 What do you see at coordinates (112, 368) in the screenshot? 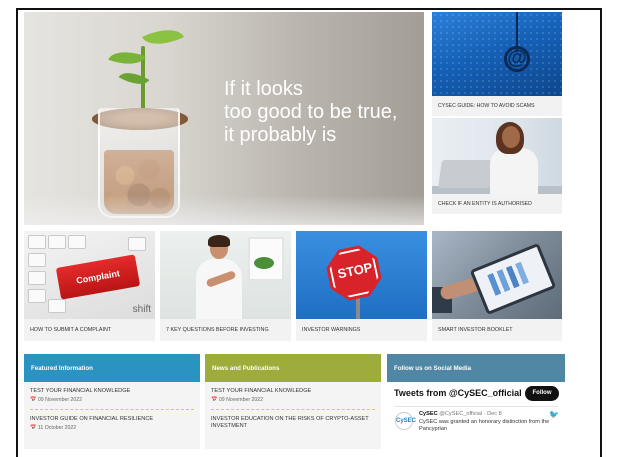
I see `panel-header: Featured Information` at bounding box center [112, 368].